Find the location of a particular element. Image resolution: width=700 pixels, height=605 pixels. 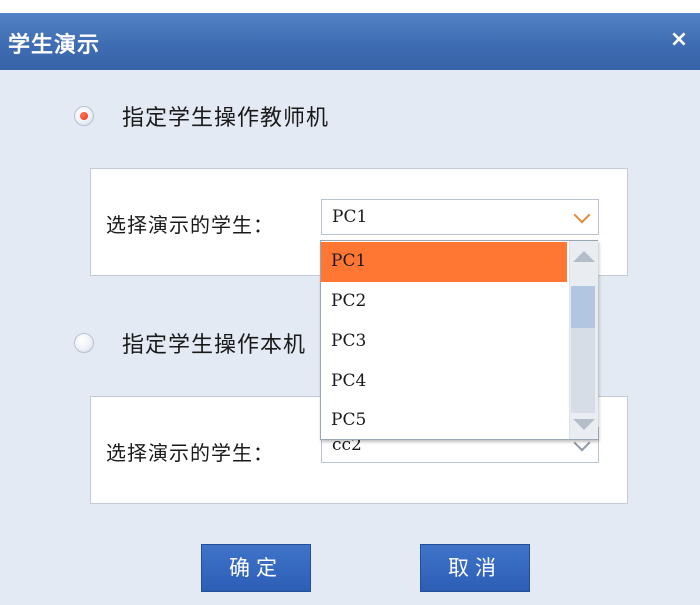

scroll-up-arrow-icon is located at coordinates (584, 256).